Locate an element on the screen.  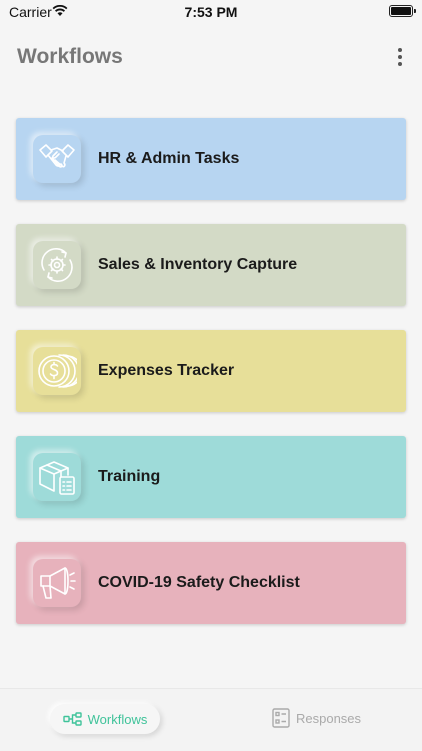
page-title: Workflows is located at coordinates (70, 56).